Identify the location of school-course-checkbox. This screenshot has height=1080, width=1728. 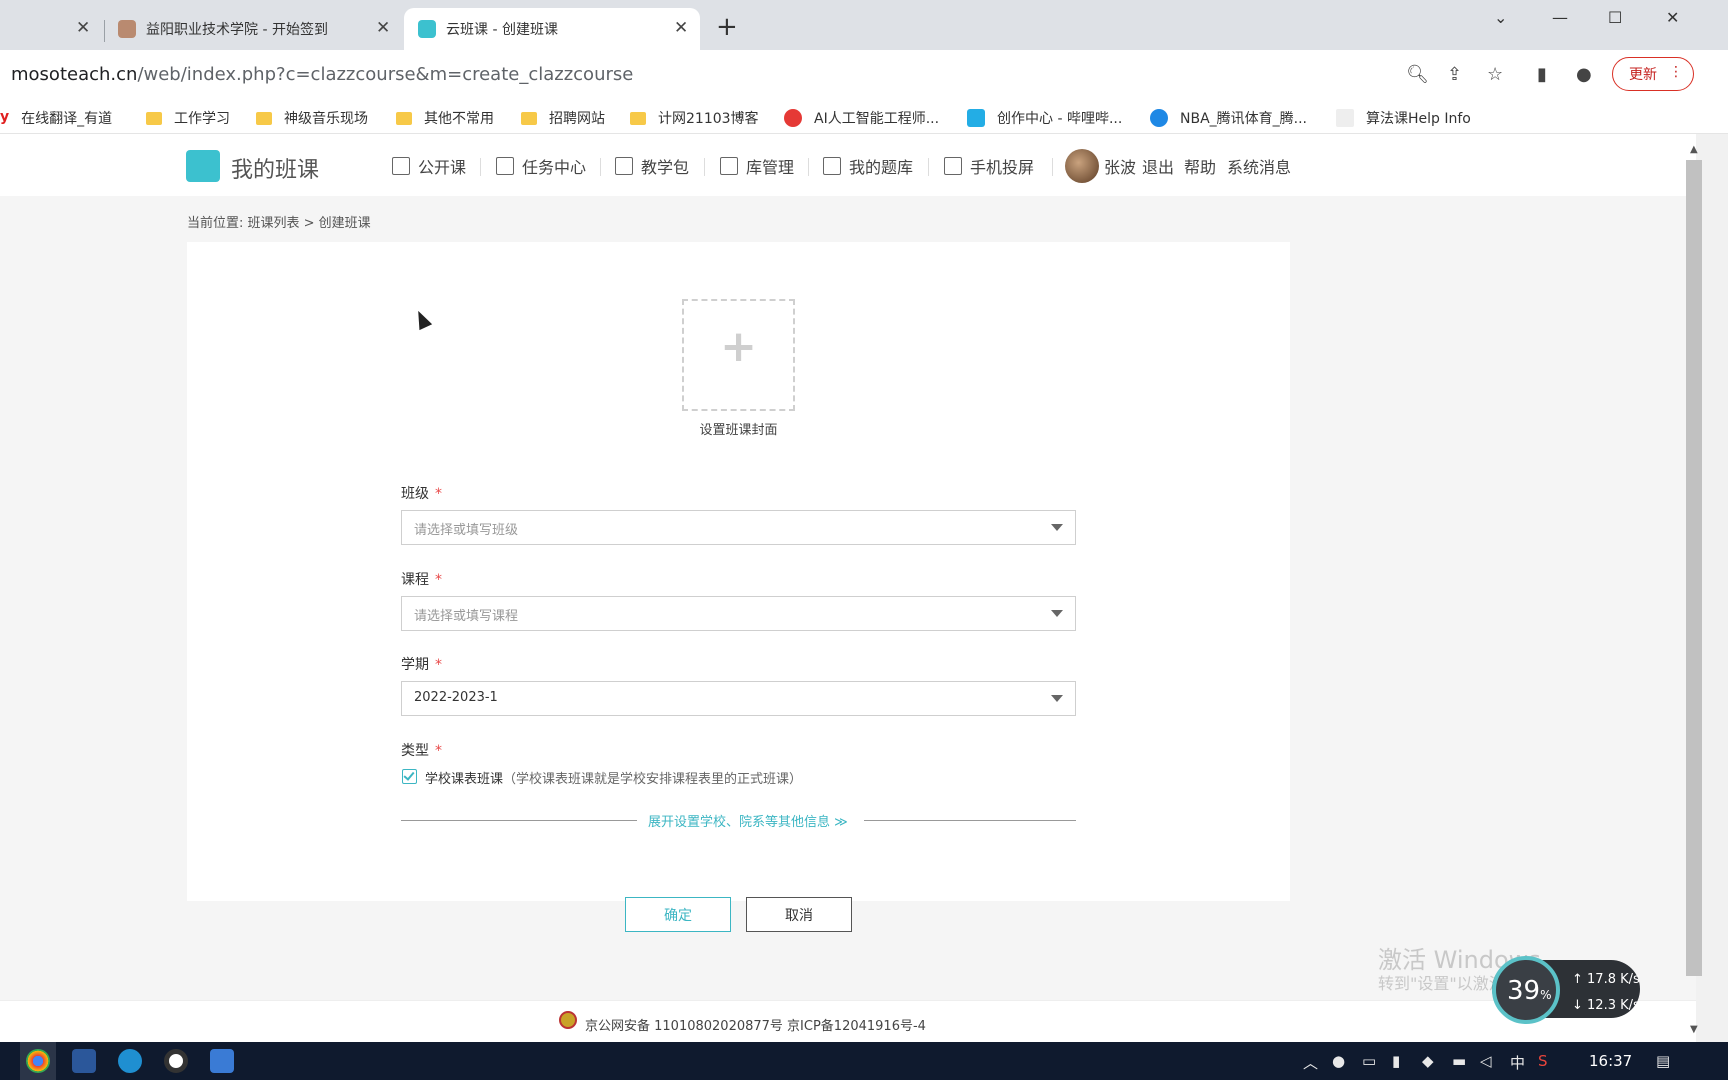
(409, 776).